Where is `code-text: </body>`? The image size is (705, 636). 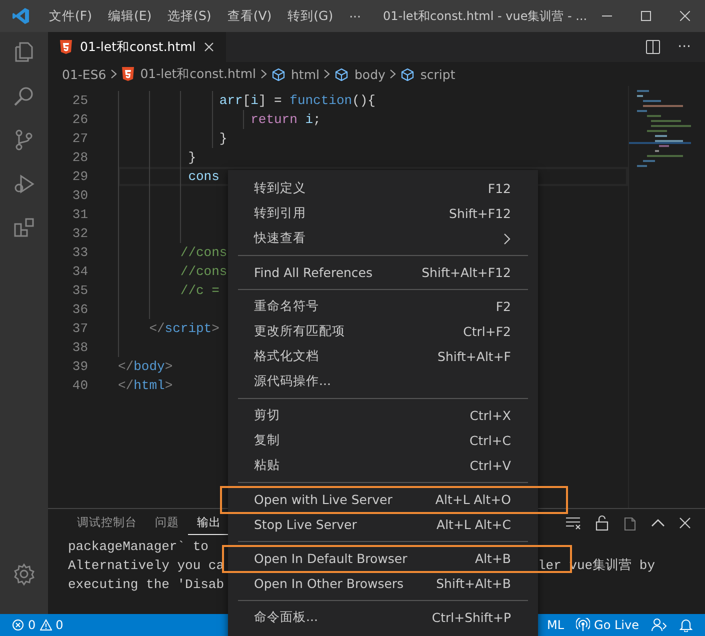
code-text: </body> is located at coordinates (145, 366).